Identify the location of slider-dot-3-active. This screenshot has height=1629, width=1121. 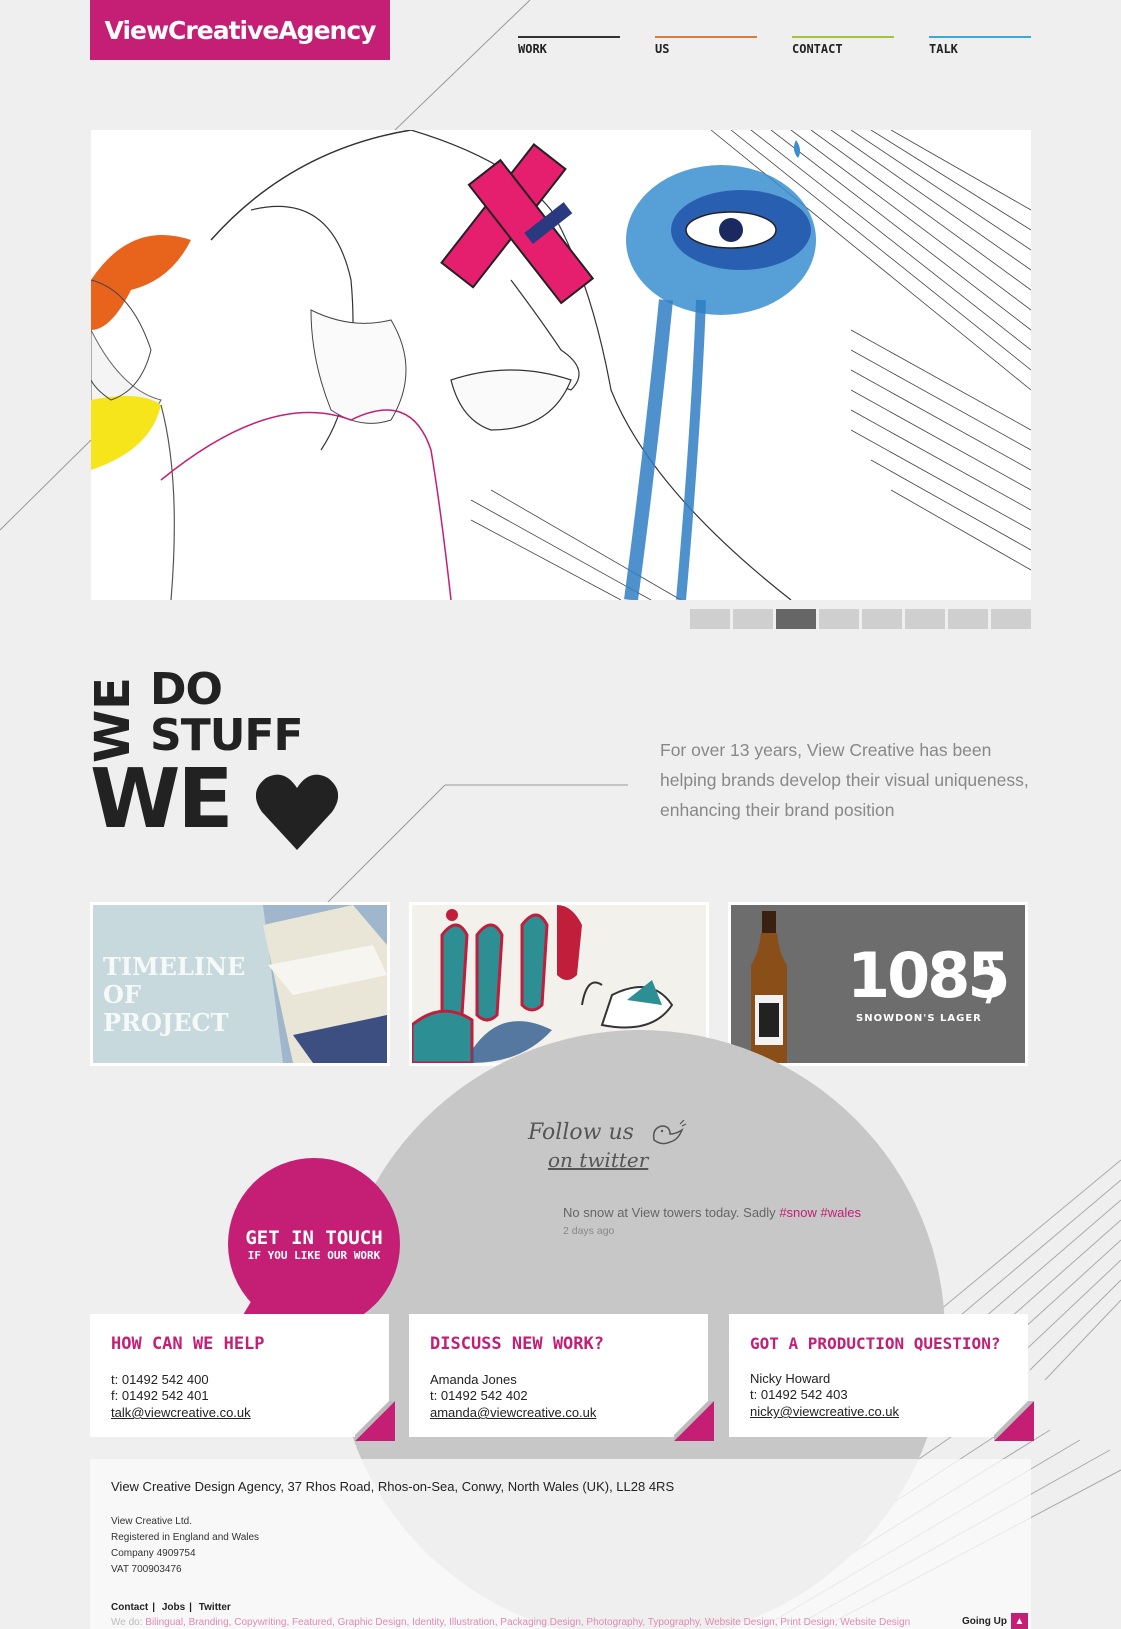
(796, 619).